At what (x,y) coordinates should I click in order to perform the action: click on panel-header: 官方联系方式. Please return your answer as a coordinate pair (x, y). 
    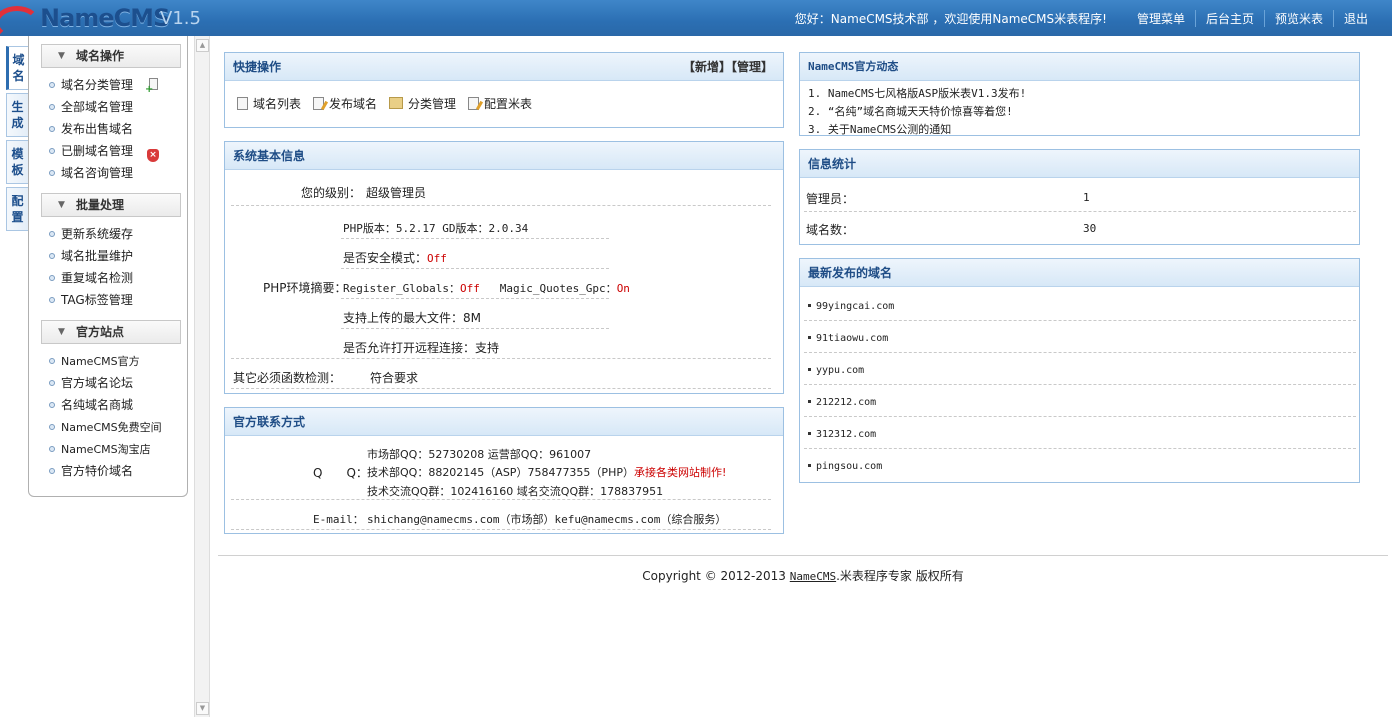
    Looking at the image, I should click on (504, 422).